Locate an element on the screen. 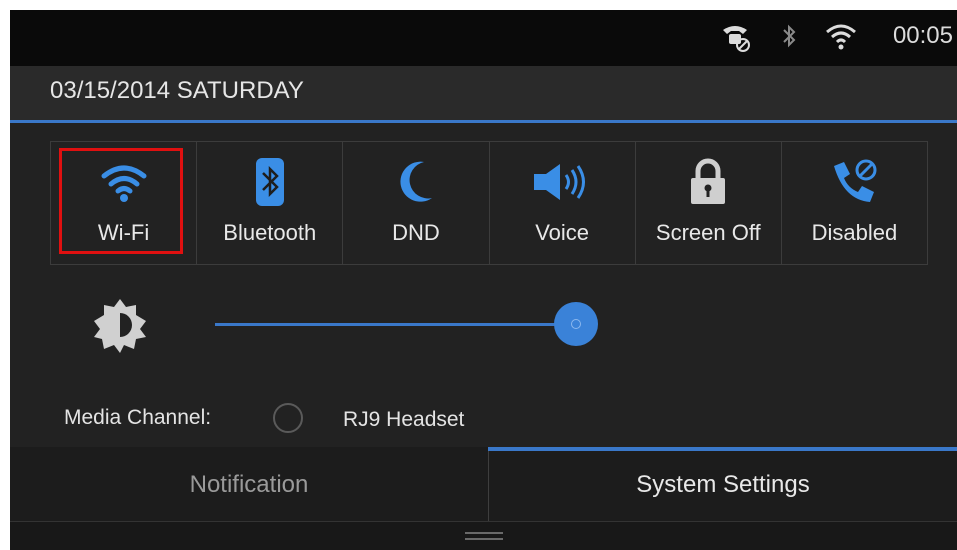 Image resolution: width=957 pixels, height=550 pixels. bottom-tabs: Notification System Settings is located at coordinates (483, 484).